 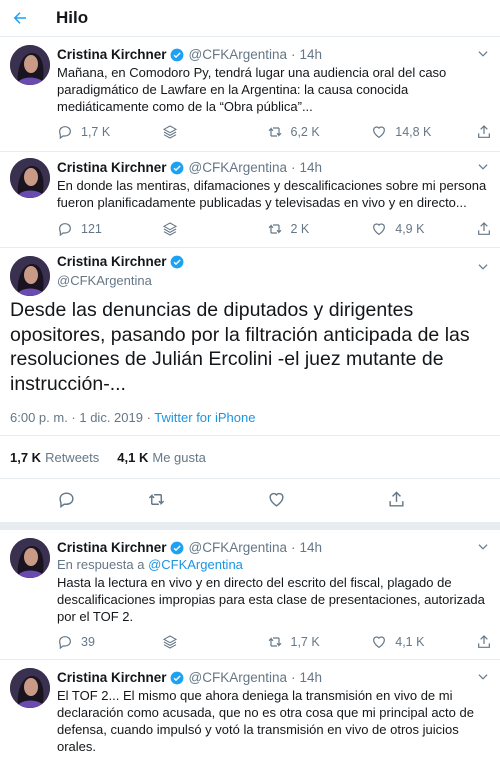 I want to click on reply-button: 1,7 K, so click(x=109, y=132).